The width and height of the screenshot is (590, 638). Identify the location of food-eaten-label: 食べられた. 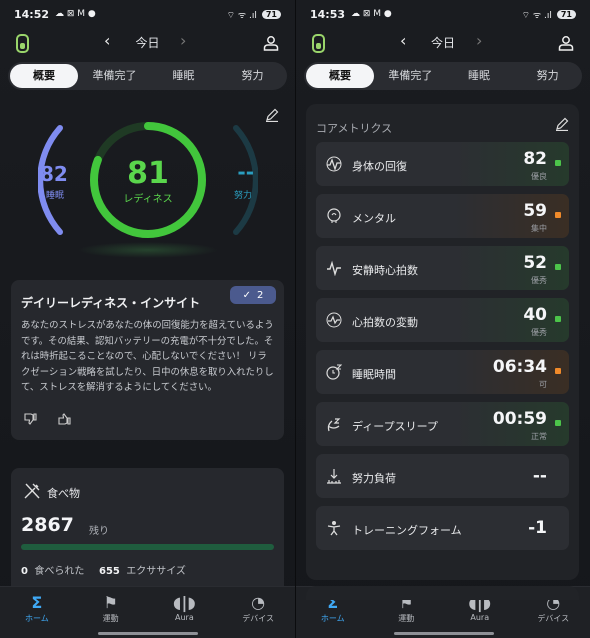
(59, 571).